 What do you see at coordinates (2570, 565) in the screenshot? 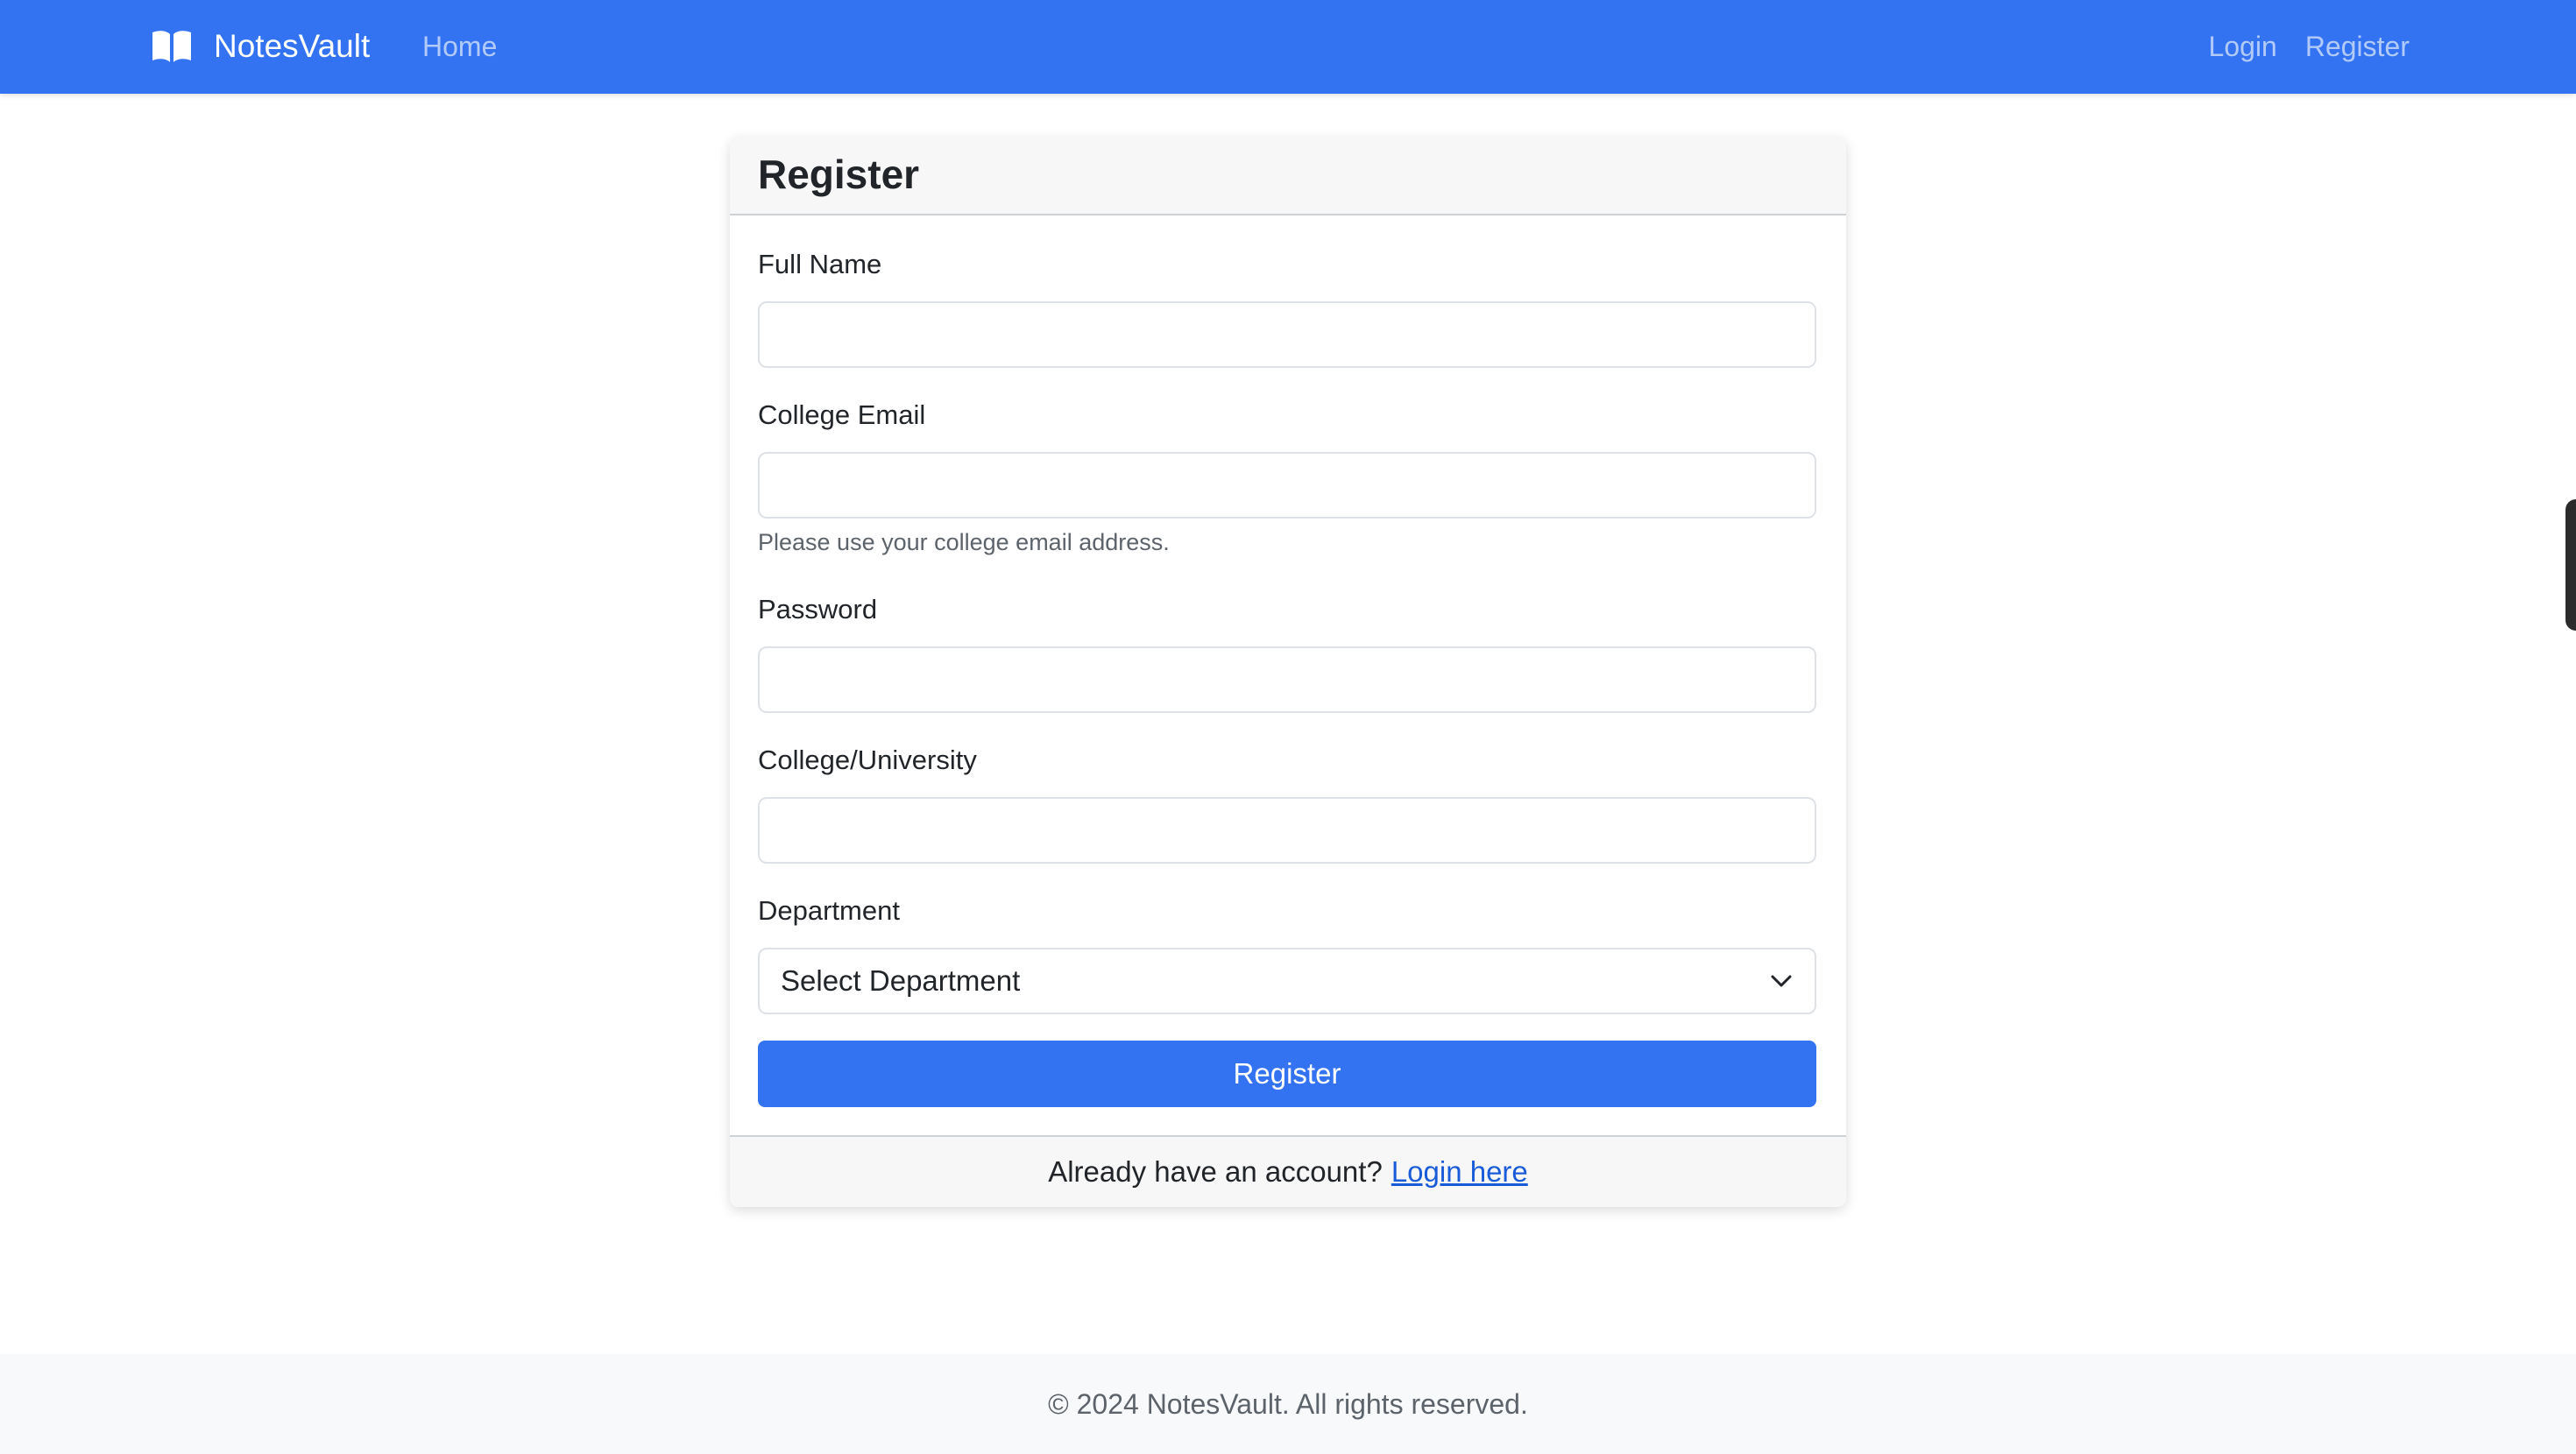
I see `side-panel-handle` at bounding box center [2570, 565].